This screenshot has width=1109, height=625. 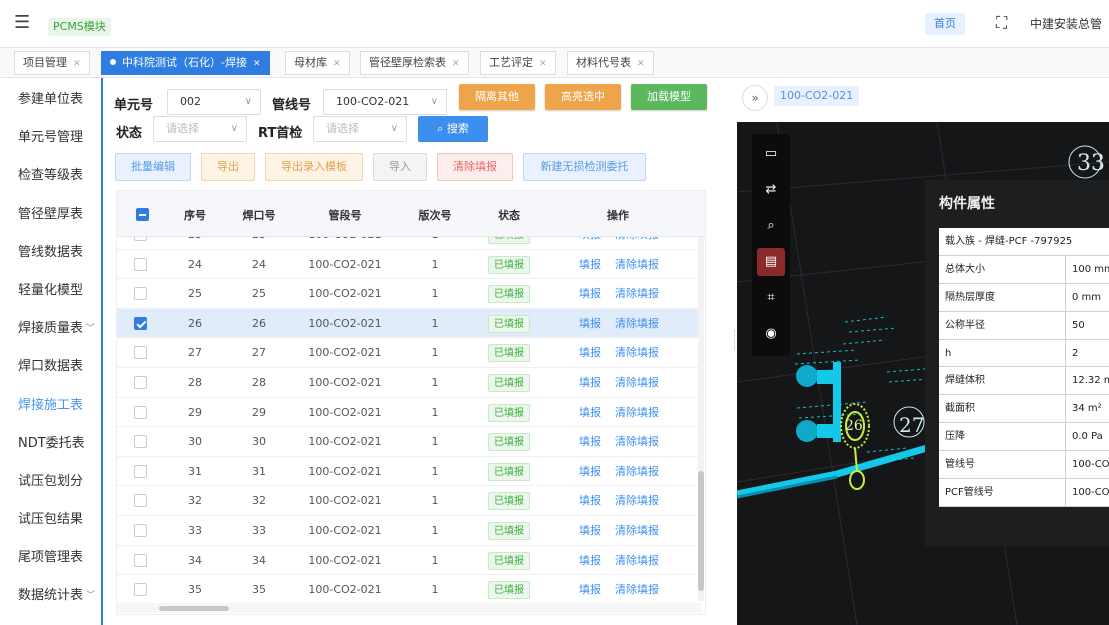 I want to click on table-row: 25 25 100-CO2-021 1 已填报 填报 清除填报, so click(x=409, y=294).